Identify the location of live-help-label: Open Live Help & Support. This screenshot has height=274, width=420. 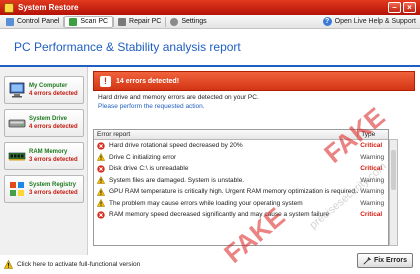
(375, 21).